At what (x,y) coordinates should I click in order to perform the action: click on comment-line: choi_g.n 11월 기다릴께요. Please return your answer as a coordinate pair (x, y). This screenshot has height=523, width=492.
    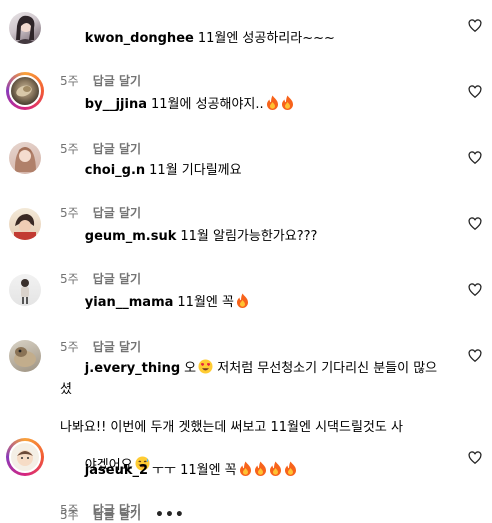
    Looking at the image, I should click on (254, 170).